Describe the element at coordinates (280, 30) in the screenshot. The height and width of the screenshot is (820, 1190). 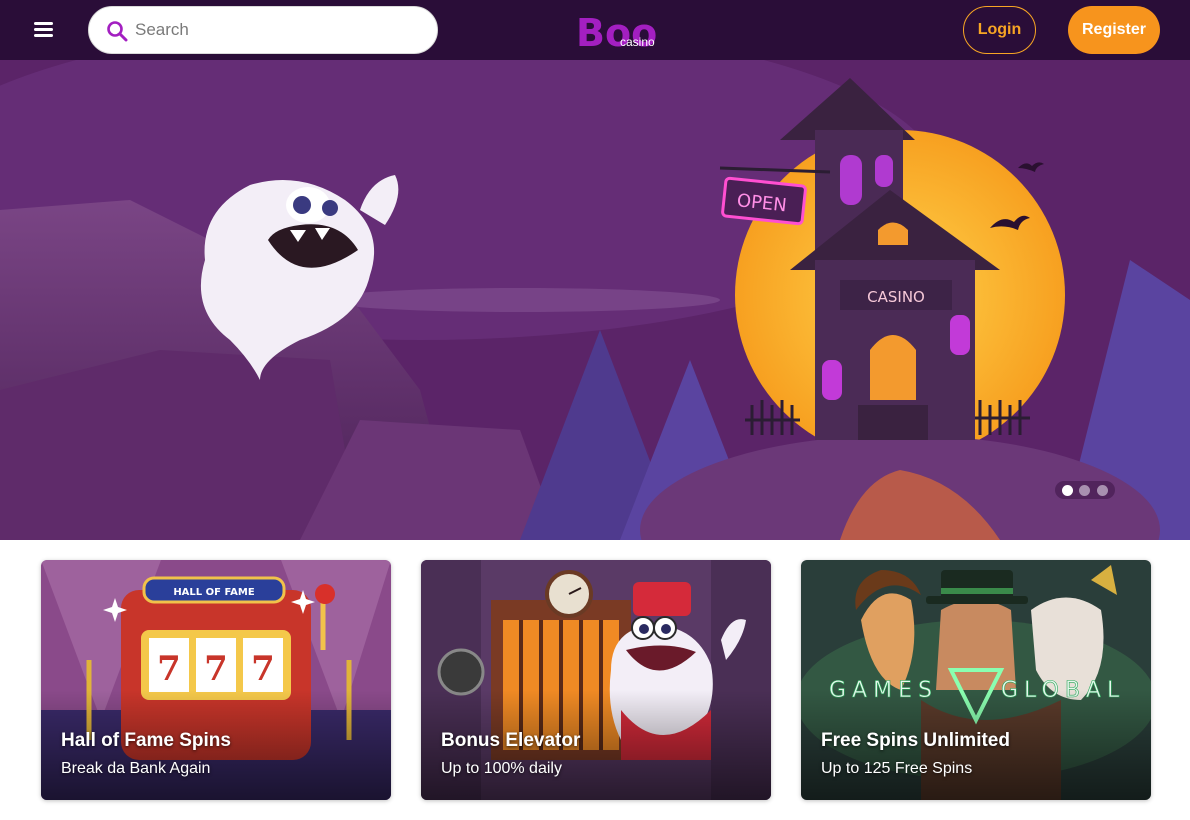
I see `search-input` at that location.